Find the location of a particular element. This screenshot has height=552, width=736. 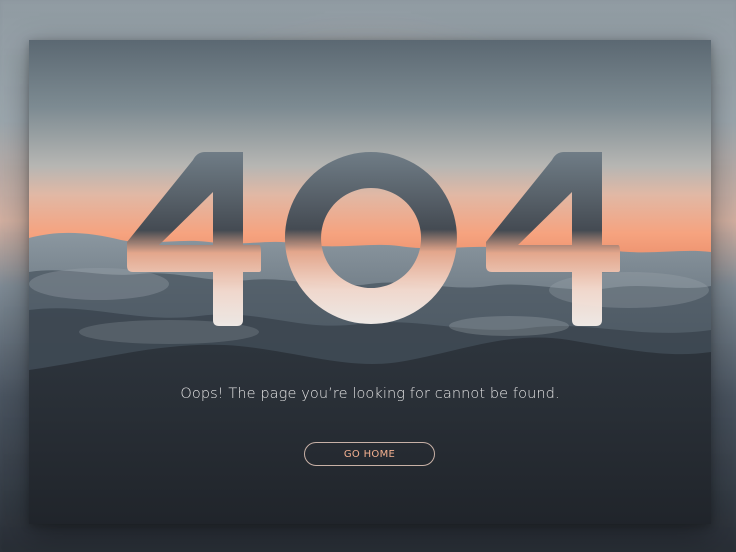

digit-zero is located at coordinates (370, 238).